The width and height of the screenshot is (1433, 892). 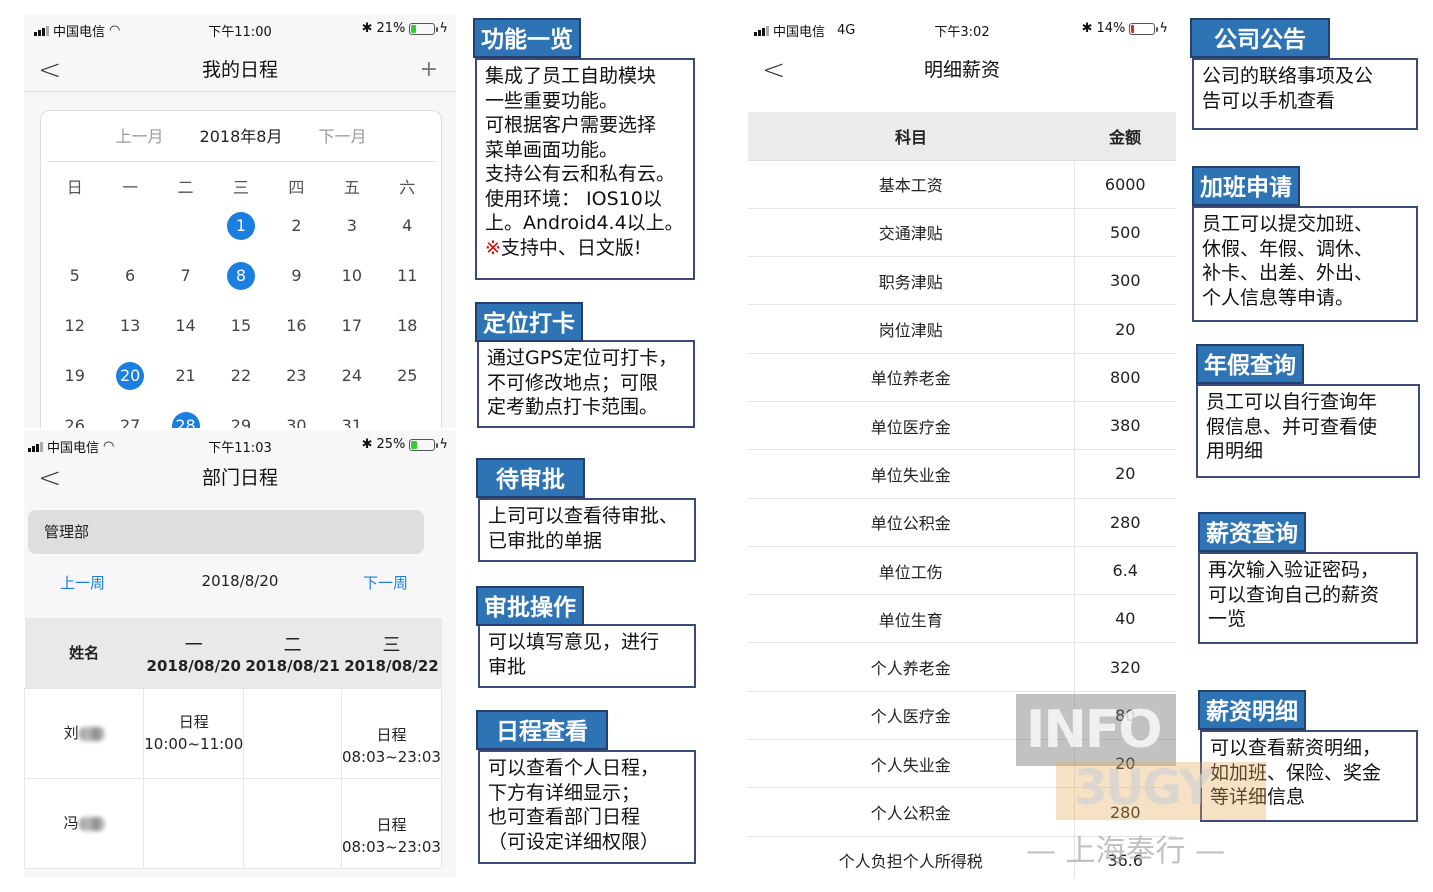 I want to click on salary-item: 岗位津贴, so click(x=911, y=329).